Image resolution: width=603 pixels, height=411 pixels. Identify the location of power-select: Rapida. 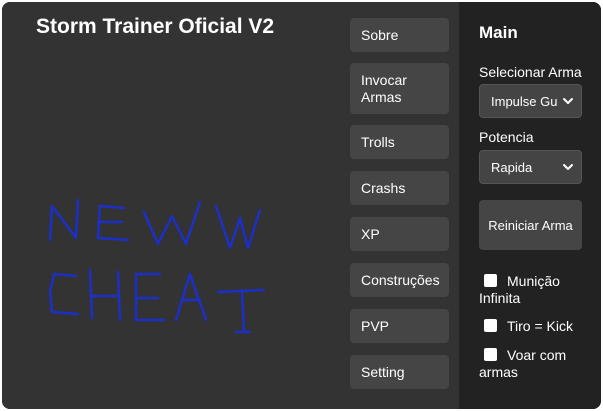
(530, 167).